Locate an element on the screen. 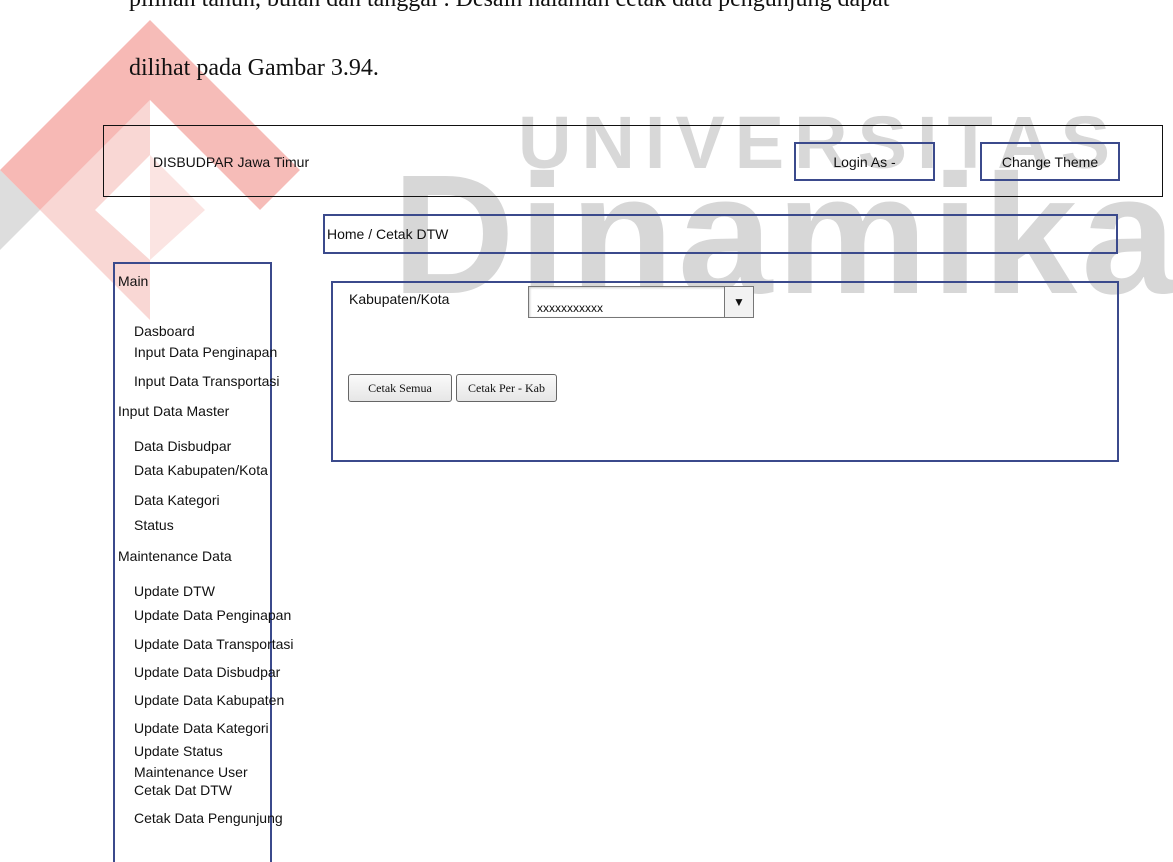 This screenshot has width=1173, height=862. sidebar-item-input-transportasi: Input Data Transportasi is located at coordinates (207, 381).